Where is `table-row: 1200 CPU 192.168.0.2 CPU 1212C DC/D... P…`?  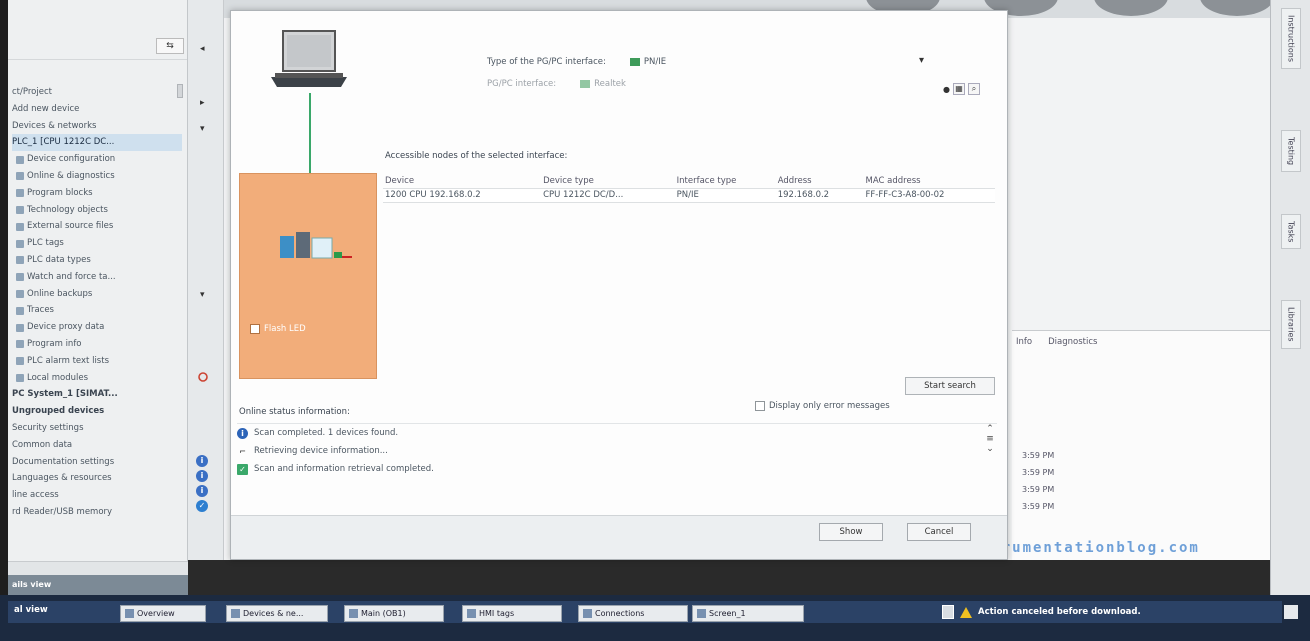
table-row: 1200 CPU 192.168.0.2 CPU 1212C DC/D... P… is located at coordinates (689, 195).